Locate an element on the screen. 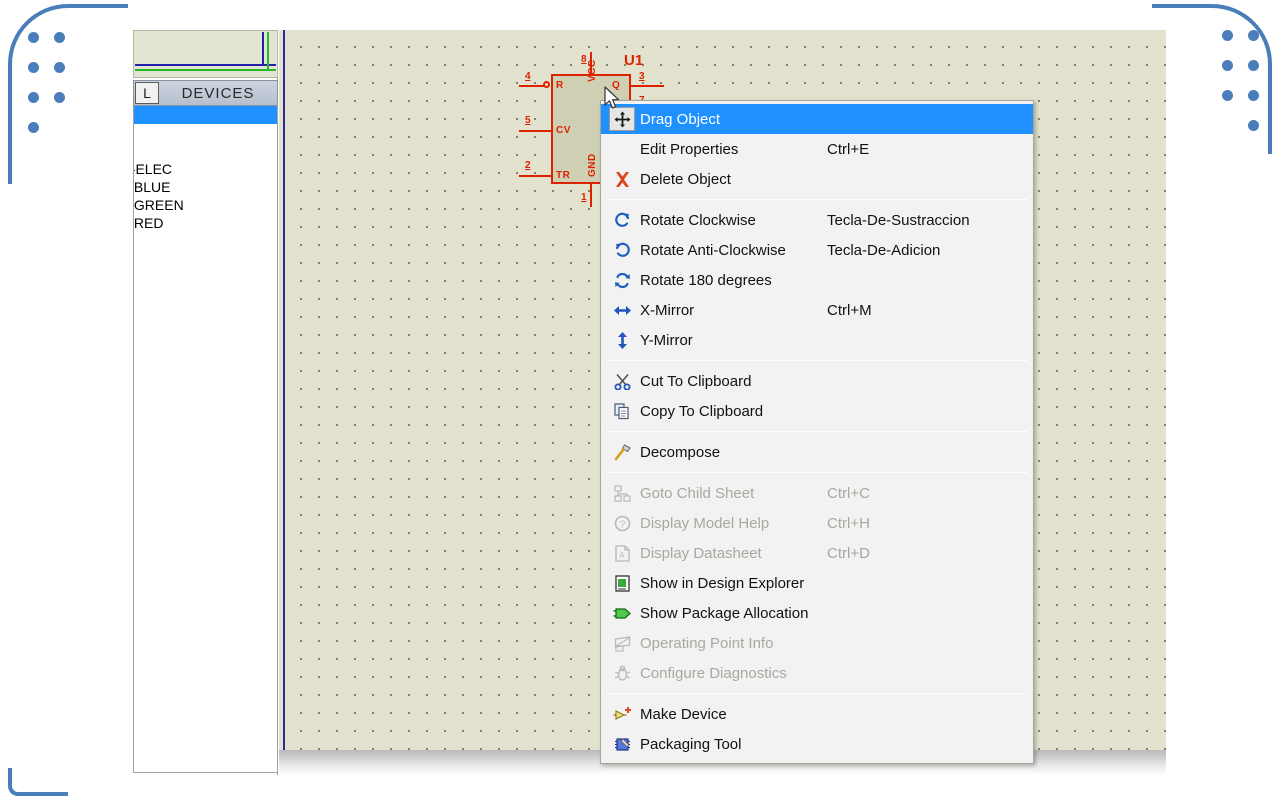  menu-item-shortcut: Ctrl+M is located at coordinates (849, 310).